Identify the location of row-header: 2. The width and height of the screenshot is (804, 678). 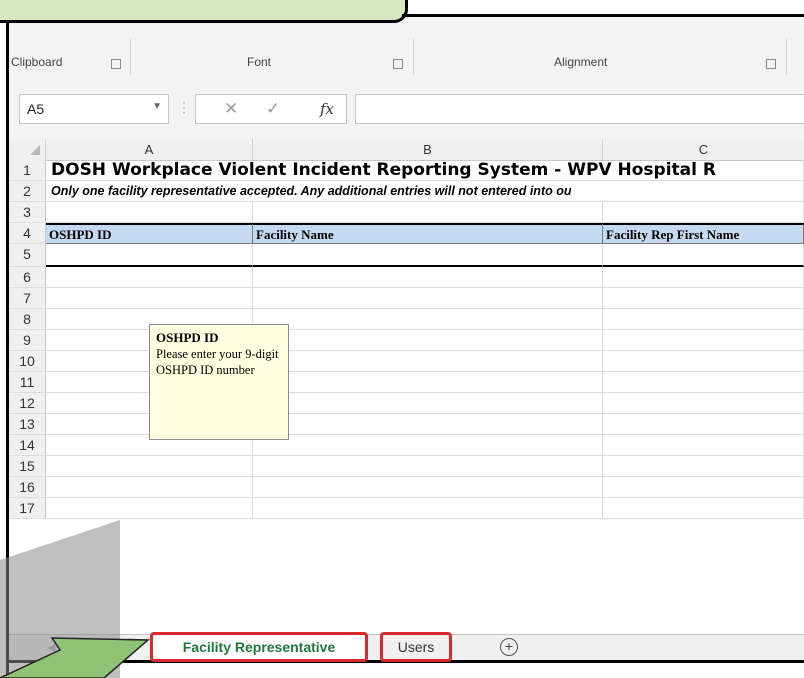
(27, 191).